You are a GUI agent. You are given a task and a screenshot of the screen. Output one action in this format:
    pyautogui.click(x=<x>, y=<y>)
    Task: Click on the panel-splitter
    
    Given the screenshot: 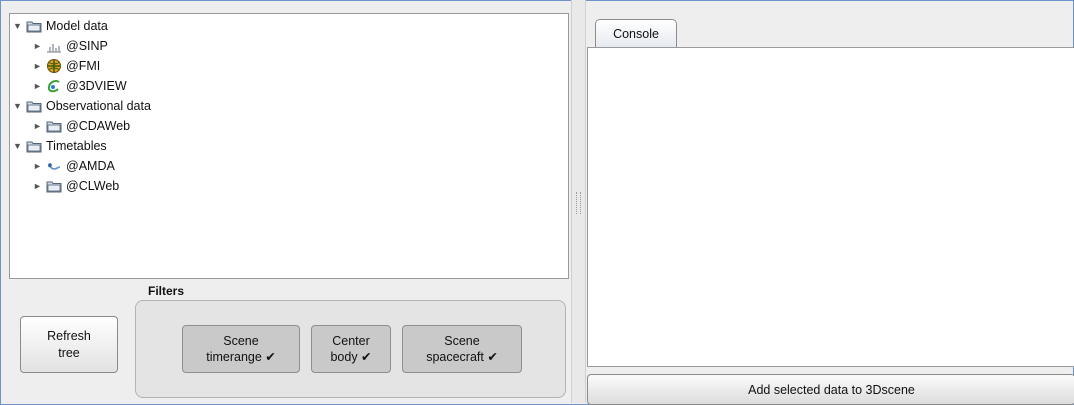 What is the action you would take?
    pyautogui.click(x=578, y=201)
    